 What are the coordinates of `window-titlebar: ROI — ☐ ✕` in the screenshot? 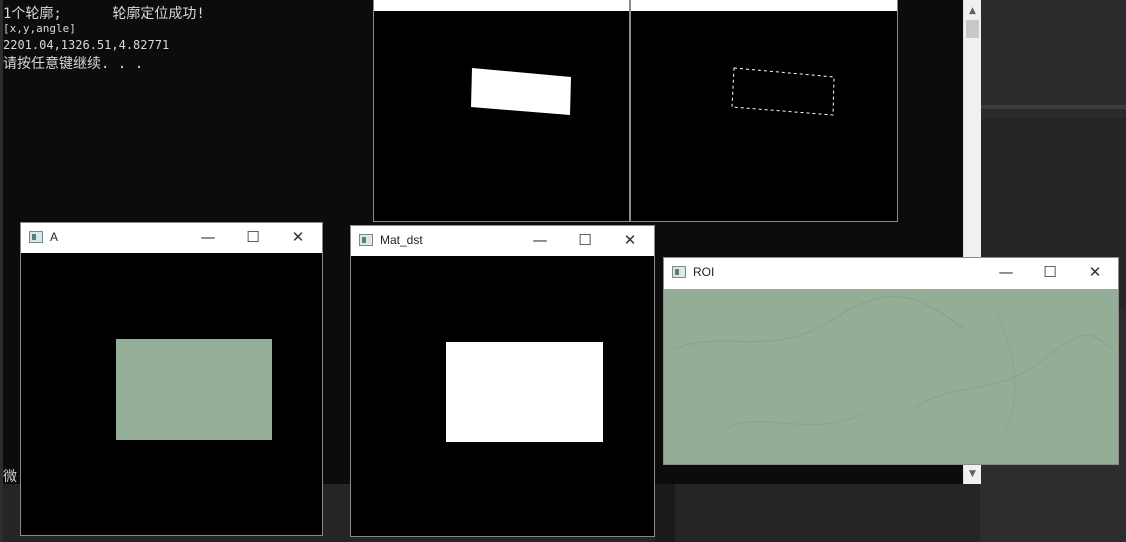 It's located at (891, 273).